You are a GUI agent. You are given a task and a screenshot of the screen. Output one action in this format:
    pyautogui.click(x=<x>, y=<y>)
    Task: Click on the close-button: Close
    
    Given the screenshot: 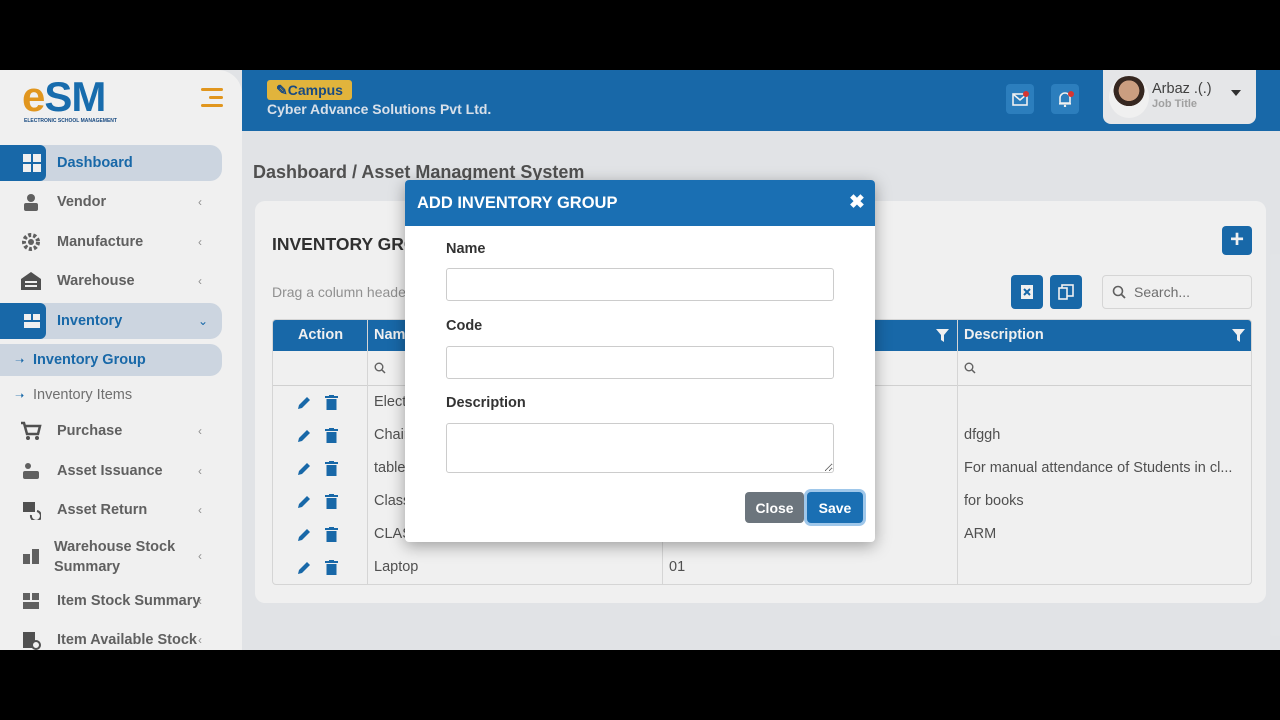 What is the action you would take?
    pyautogui.click(x=774, y=507)
    